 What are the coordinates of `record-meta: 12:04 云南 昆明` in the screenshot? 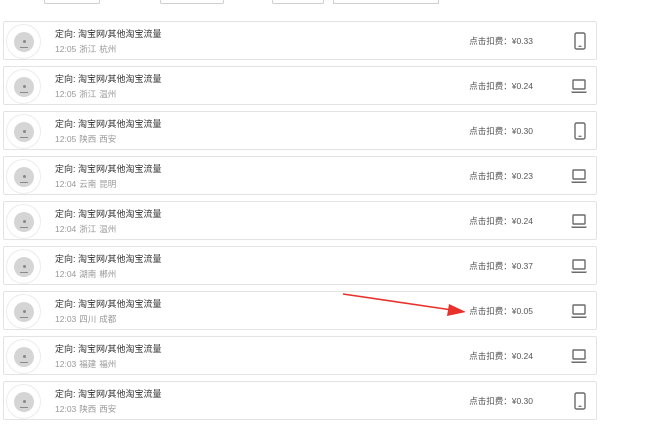 It's located at (87, 184).